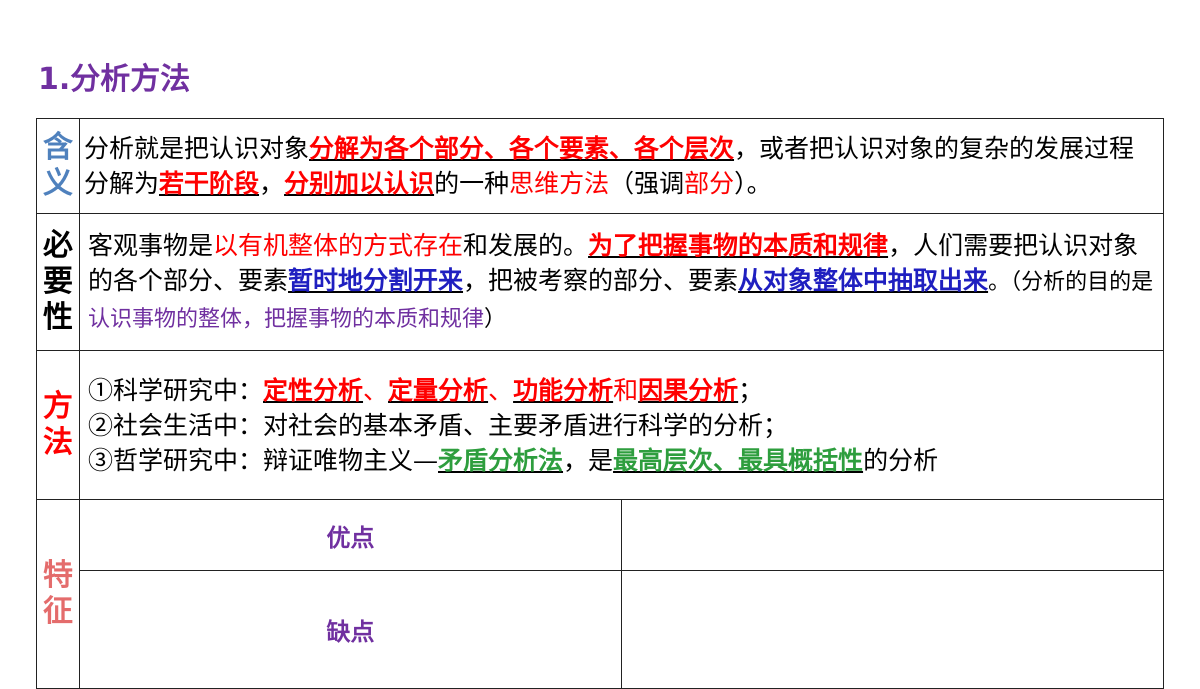 The width and height of the screenshot is (1200, 689). I want to click on label-char: 征, so click(58, 611).